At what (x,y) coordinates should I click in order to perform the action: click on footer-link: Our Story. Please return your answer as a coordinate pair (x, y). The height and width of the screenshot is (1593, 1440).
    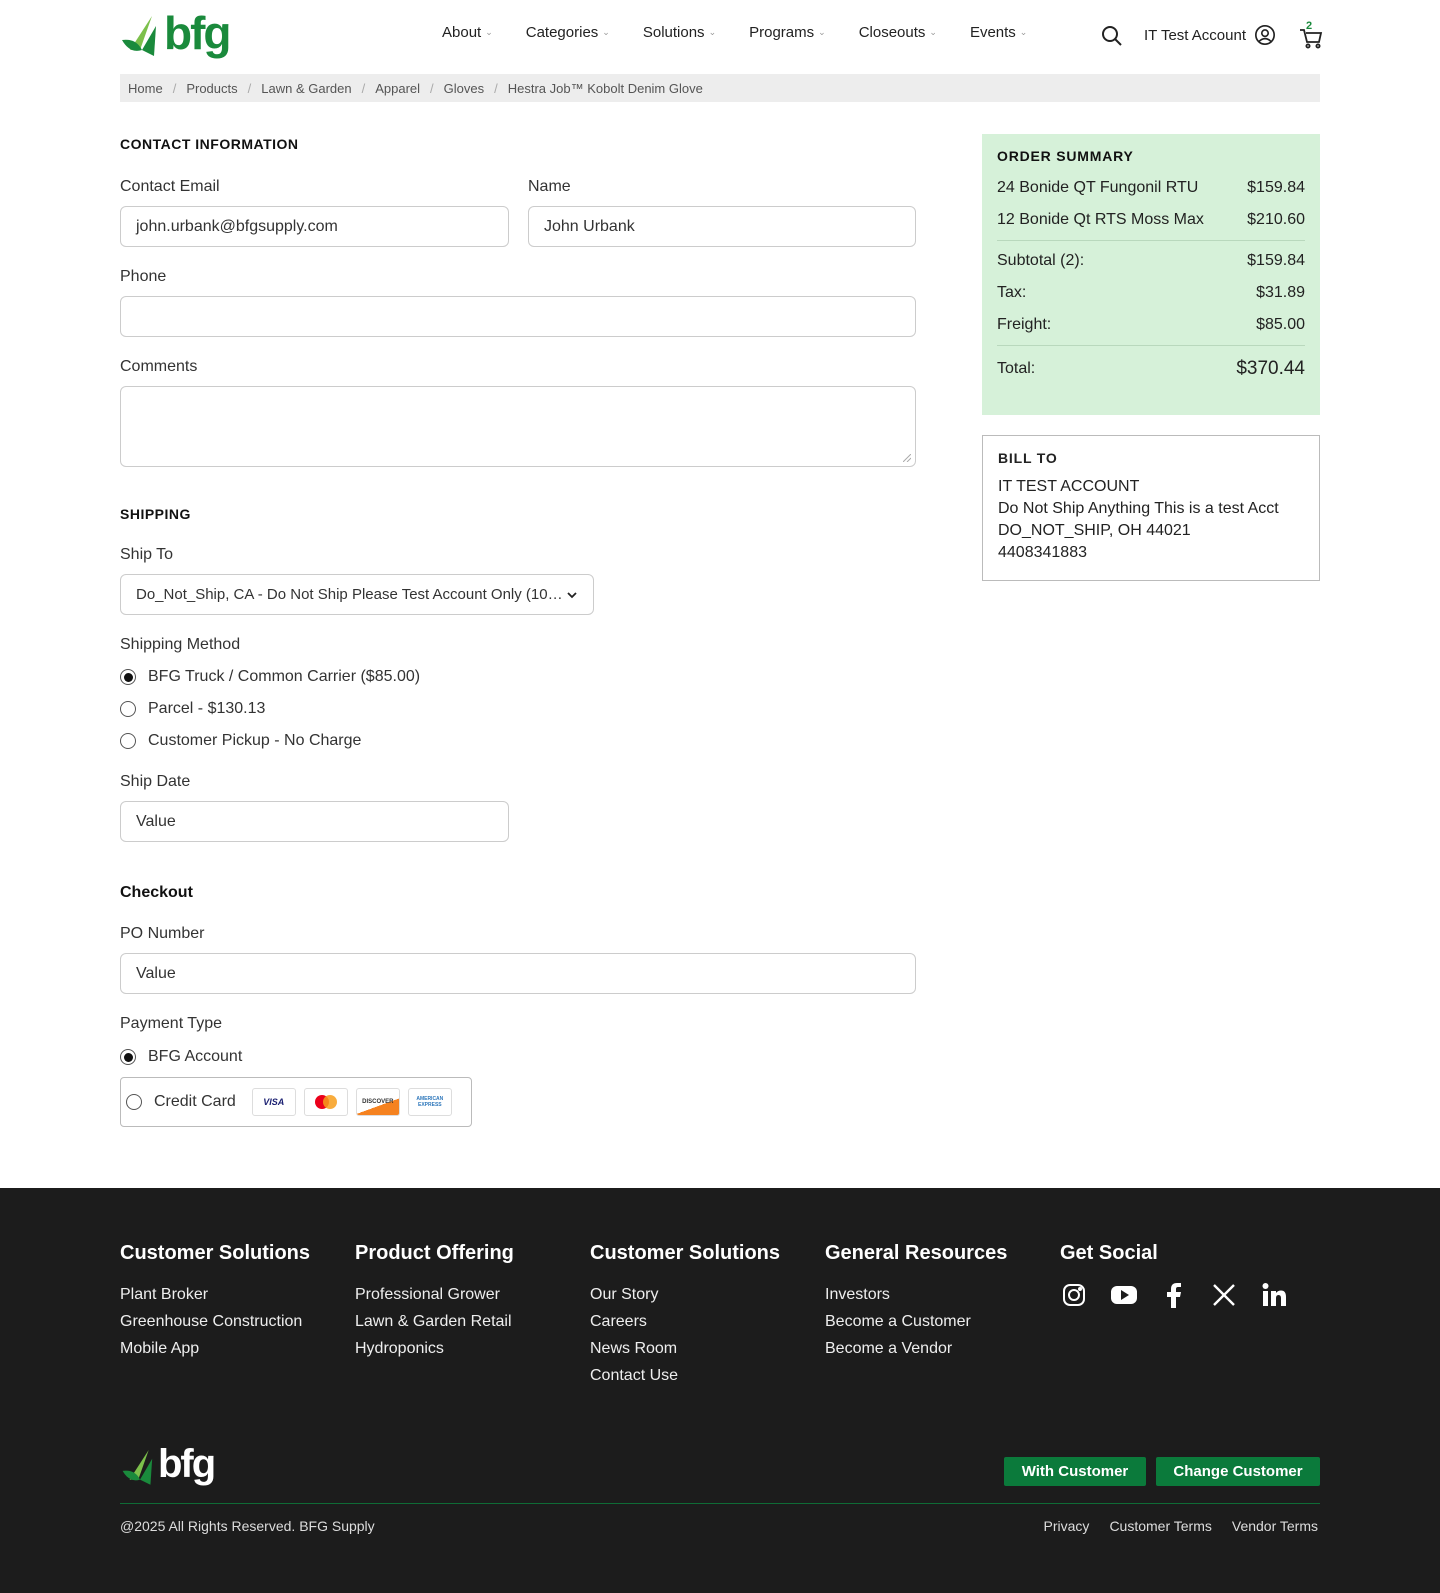
    Looking at the image, I should click on (685, 1294).